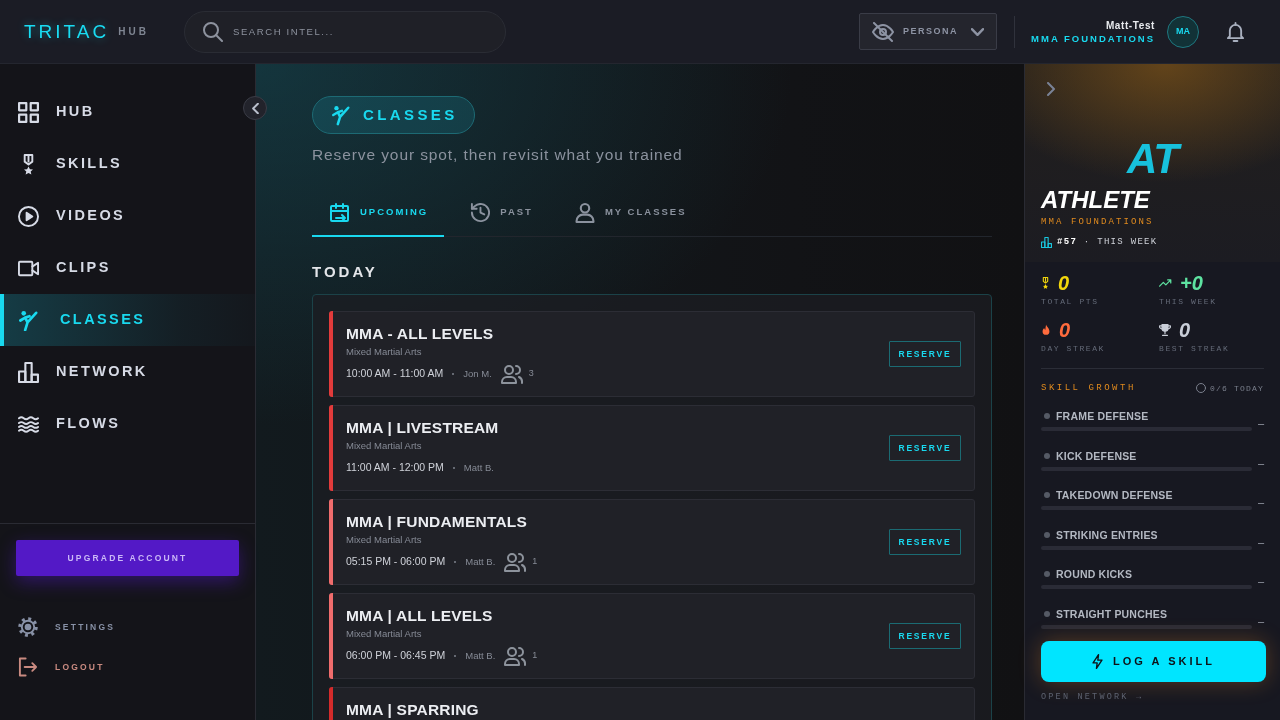  What do you see at coordinates (1112, 613) in the screenshot?
I see `skill-name: STRAIGHT PUNCHES` at bounding box center [1112, 613].